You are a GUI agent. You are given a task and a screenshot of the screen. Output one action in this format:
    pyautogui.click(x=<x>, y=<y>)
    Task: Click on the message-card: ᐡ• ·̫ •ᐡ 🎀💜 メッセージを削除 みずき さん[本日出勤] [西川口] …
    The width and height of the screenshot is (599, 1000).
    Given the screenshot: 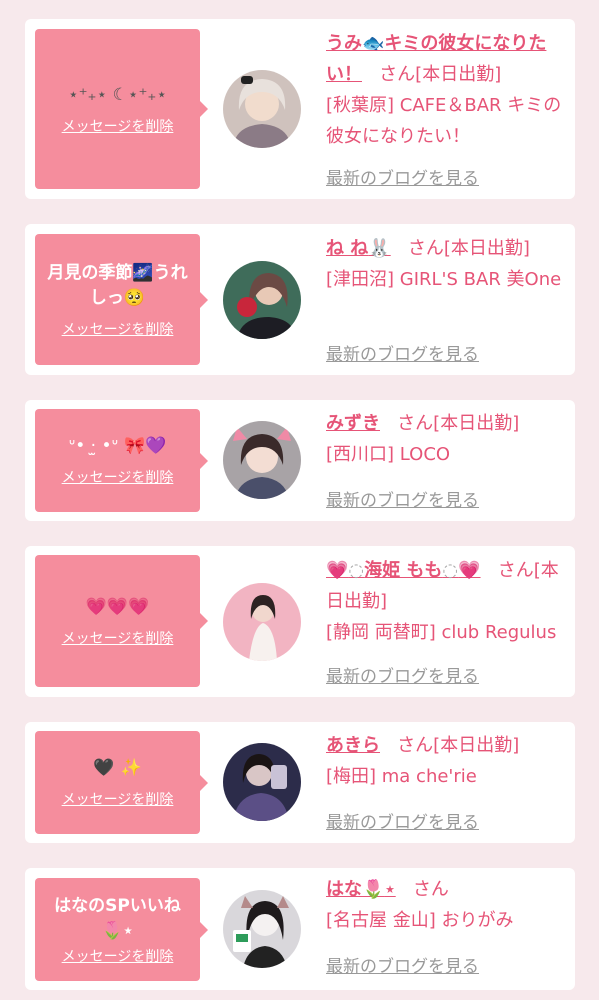 What is the action you would take?
    pyautogui.click(x=300, y=460)
    